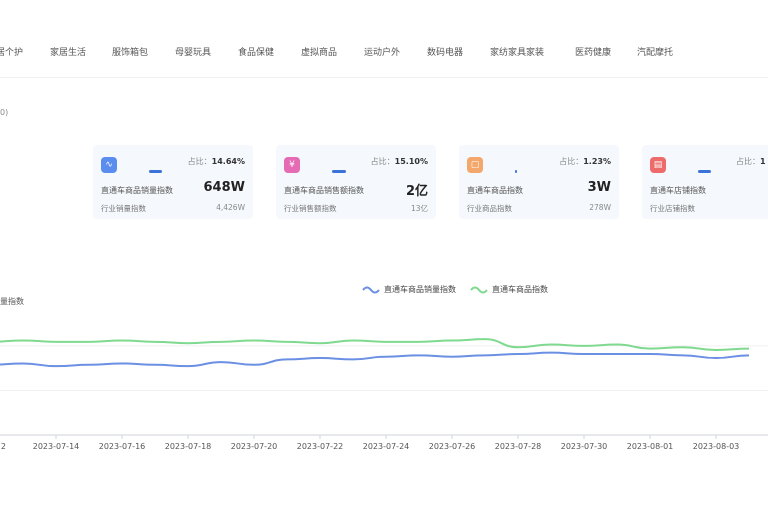 The height and width of the screenshot is (510, 768). Describe the element at coordinates (419, 208) in the screenshot. I see `card-sub-value: 13亿` at that location.